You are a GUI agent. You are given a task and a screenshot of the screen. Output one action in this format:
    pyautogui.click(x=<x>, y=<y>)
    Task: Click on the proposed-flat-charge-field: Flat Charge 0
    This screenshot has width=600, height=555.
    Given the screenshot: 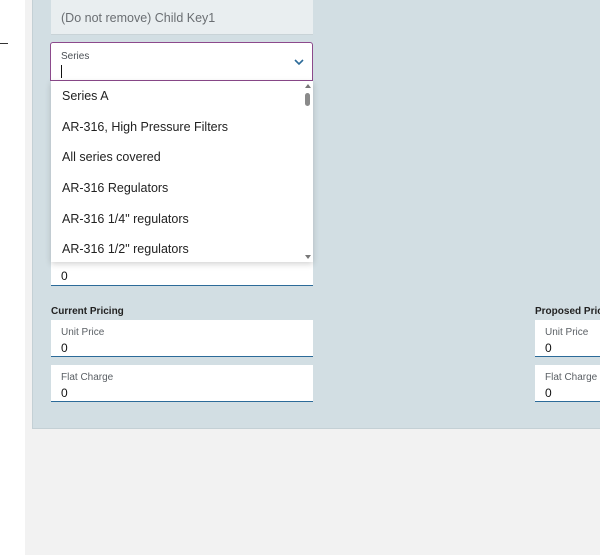 What is the action you would take?
    pyautogui.click(x=567, y=383)
    